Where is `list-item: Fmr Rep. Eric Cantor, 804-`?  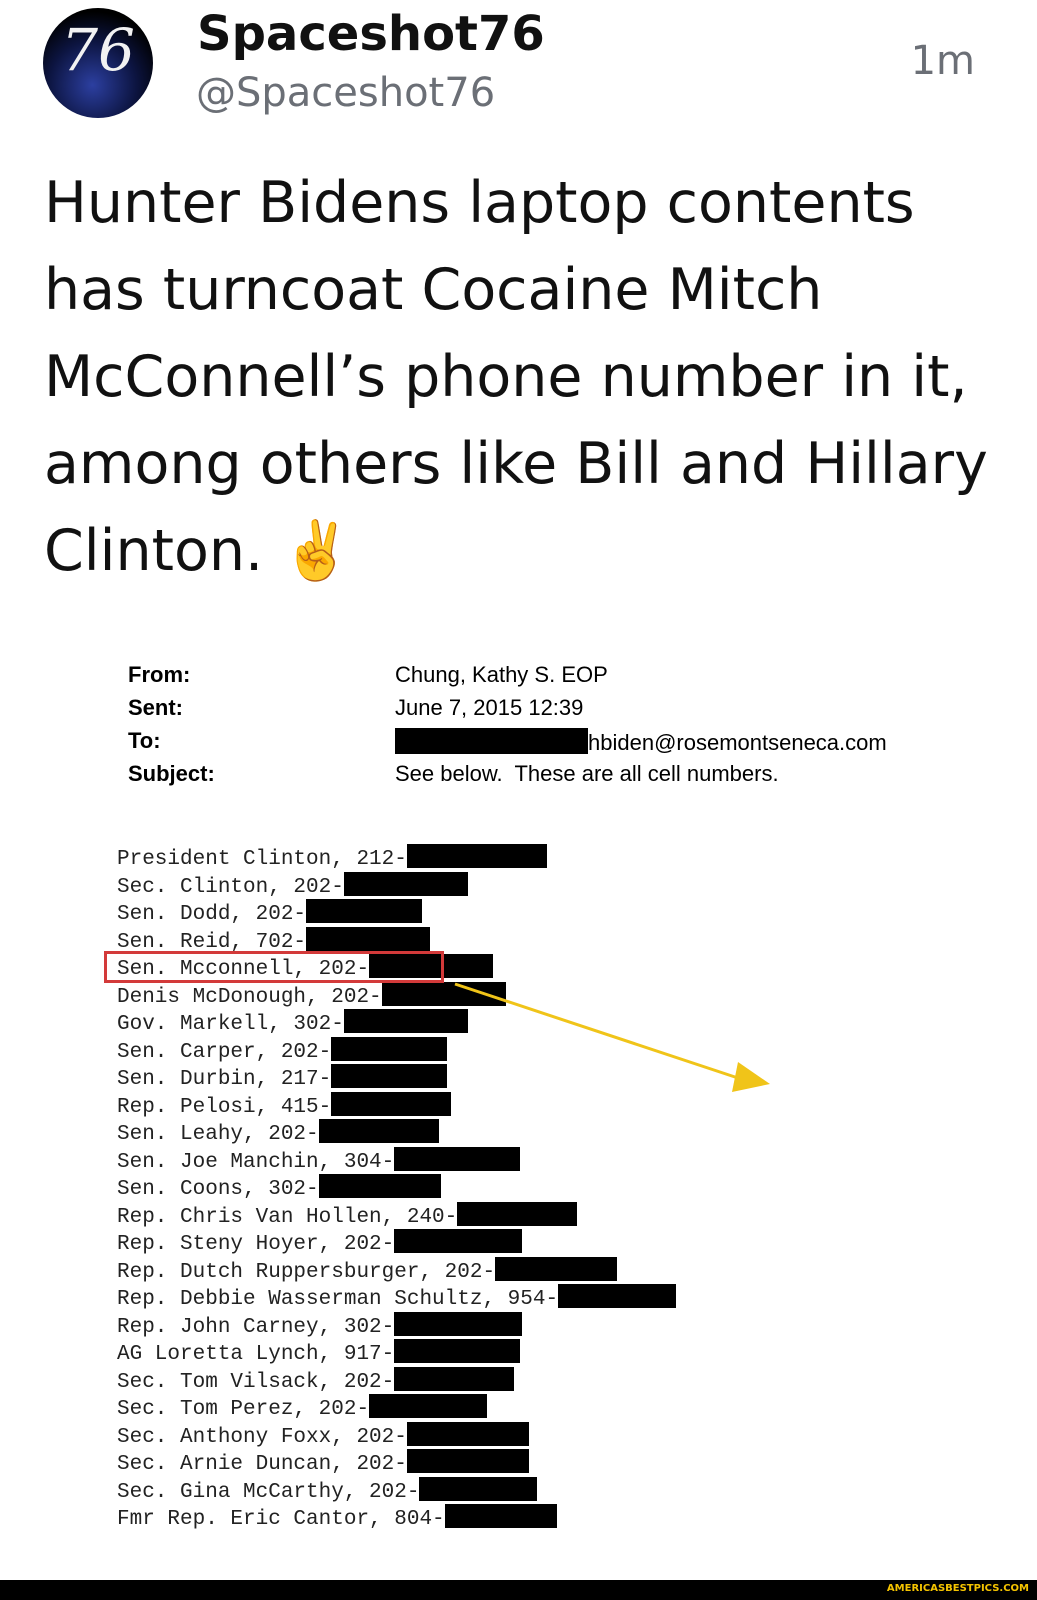
list-item: Fmr Rep. Eric Cantor, 804- is located at coordinates (396, 1518).